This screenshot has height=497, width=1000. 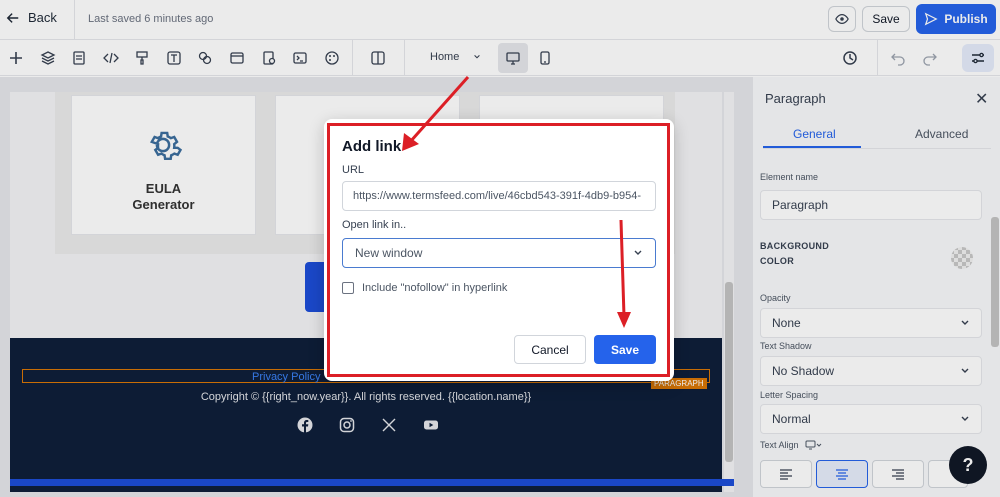 I want to click on open-link-in-label: Open link in.., so click(x=374, y=225).